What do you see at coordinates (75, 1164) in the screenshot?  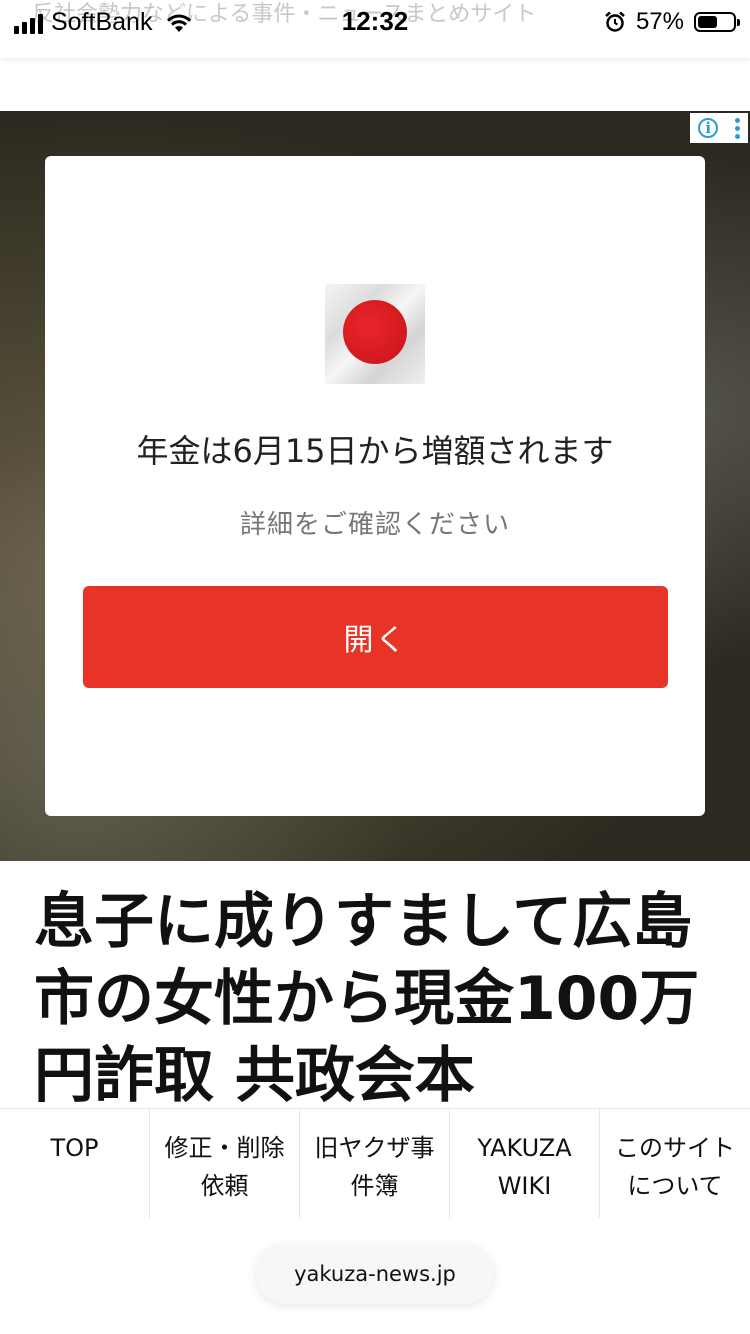 I see `nav-item-top: TOP` at bounding box center [75, 1164].